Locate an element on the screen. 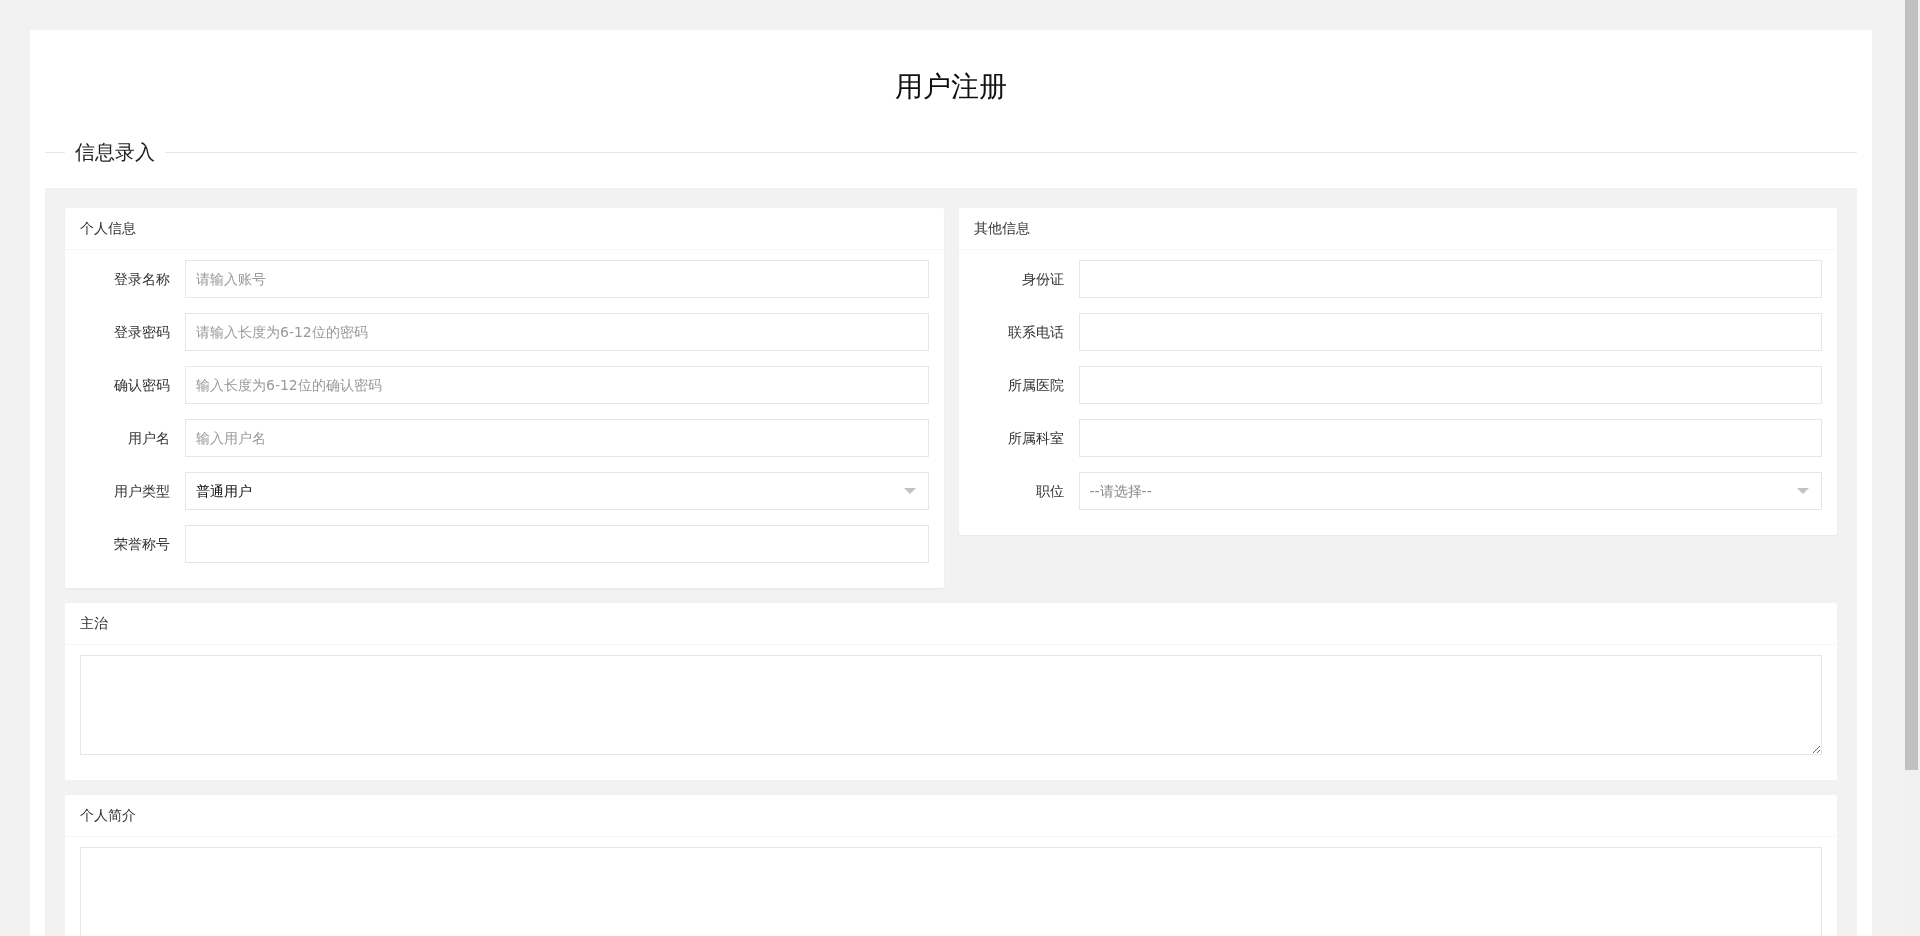  section-legend: 信息录入 is located at coordinates (115, 152).